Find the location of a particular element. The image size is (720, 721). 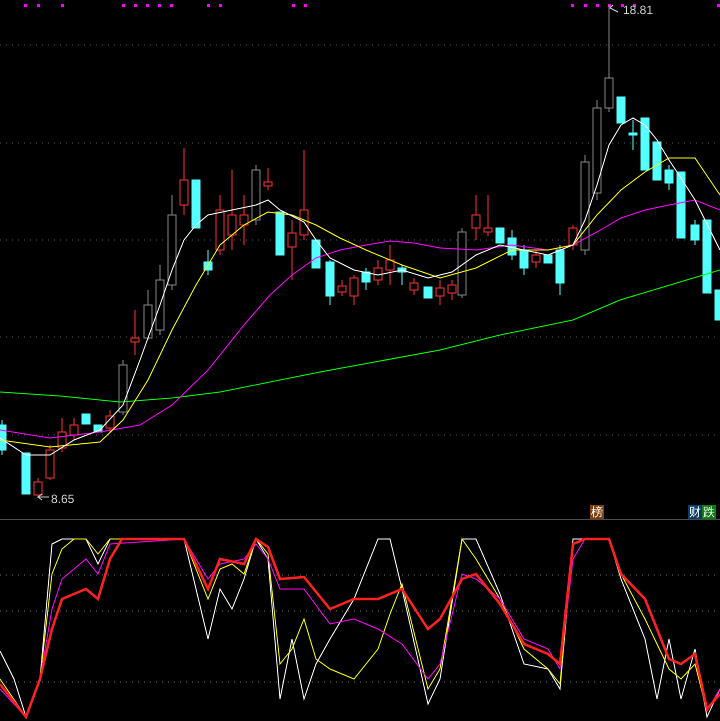

tag-badge: 跌 is located at coordinates (709, 512).